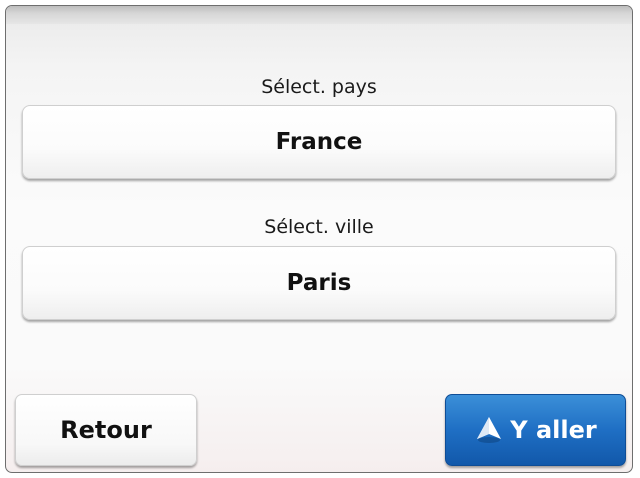 The height and width of the screenshot is (478, 640). I want to click on back-button-label: Retour, so click(106, 430).